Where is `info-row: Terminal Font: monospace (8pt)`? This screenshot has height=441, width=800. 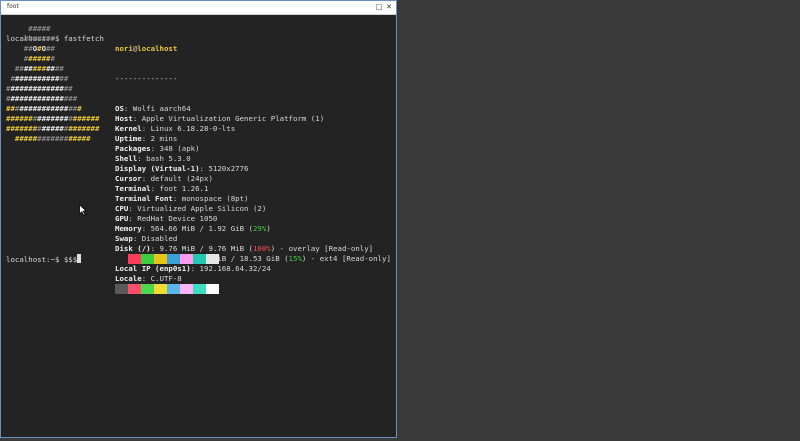
info-row: Terminal Font: monospace (8pt) is located at coordinates (253, 199).